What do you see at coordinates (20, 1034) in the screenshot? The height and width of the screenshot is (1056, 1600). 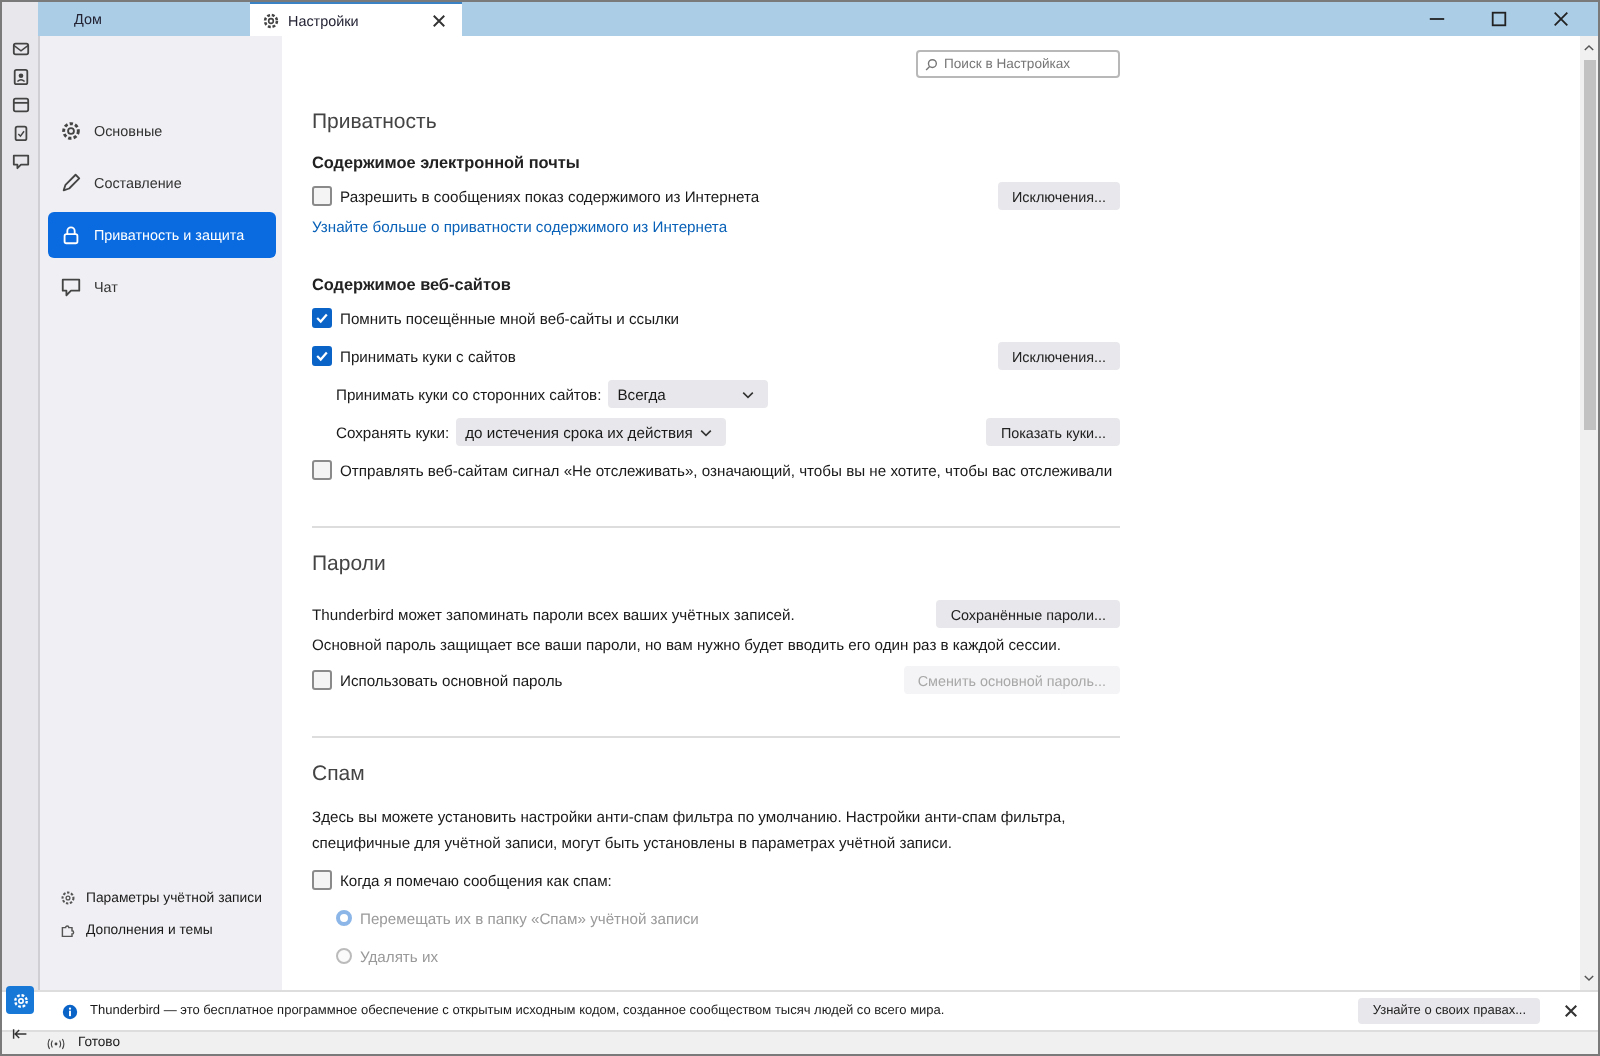 I see `collapse-icon` at bounding box center [20, 1034].